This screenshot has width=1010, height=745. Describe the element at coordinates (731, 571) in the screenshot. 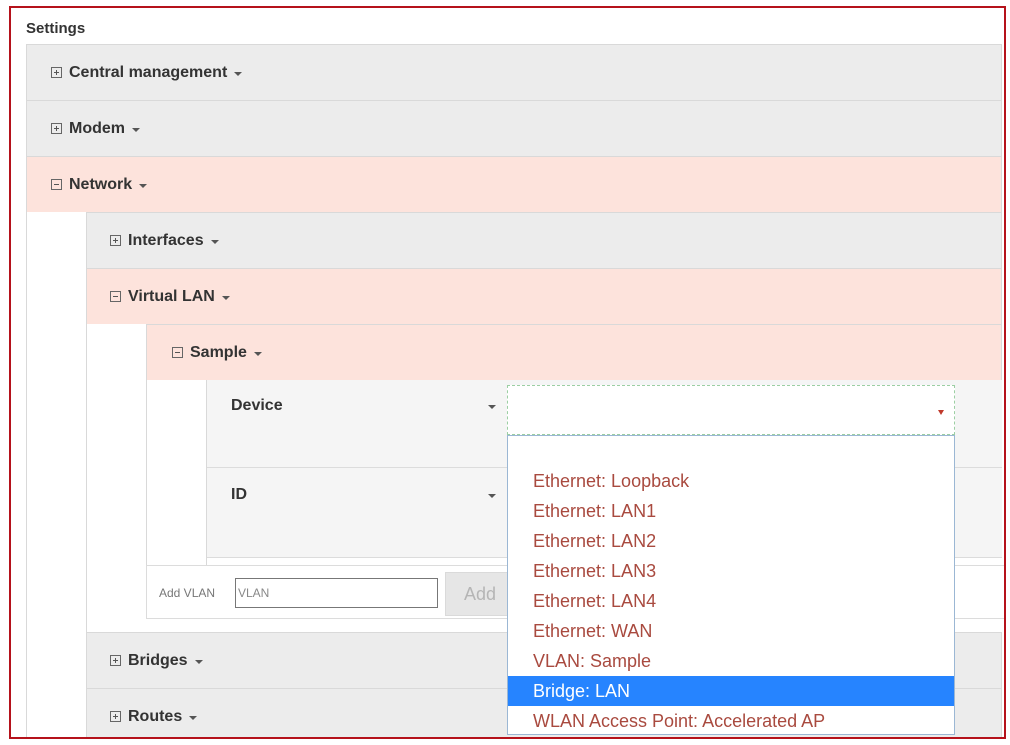

I see `dropdown-option: Ethernet: LAN3` at that location.